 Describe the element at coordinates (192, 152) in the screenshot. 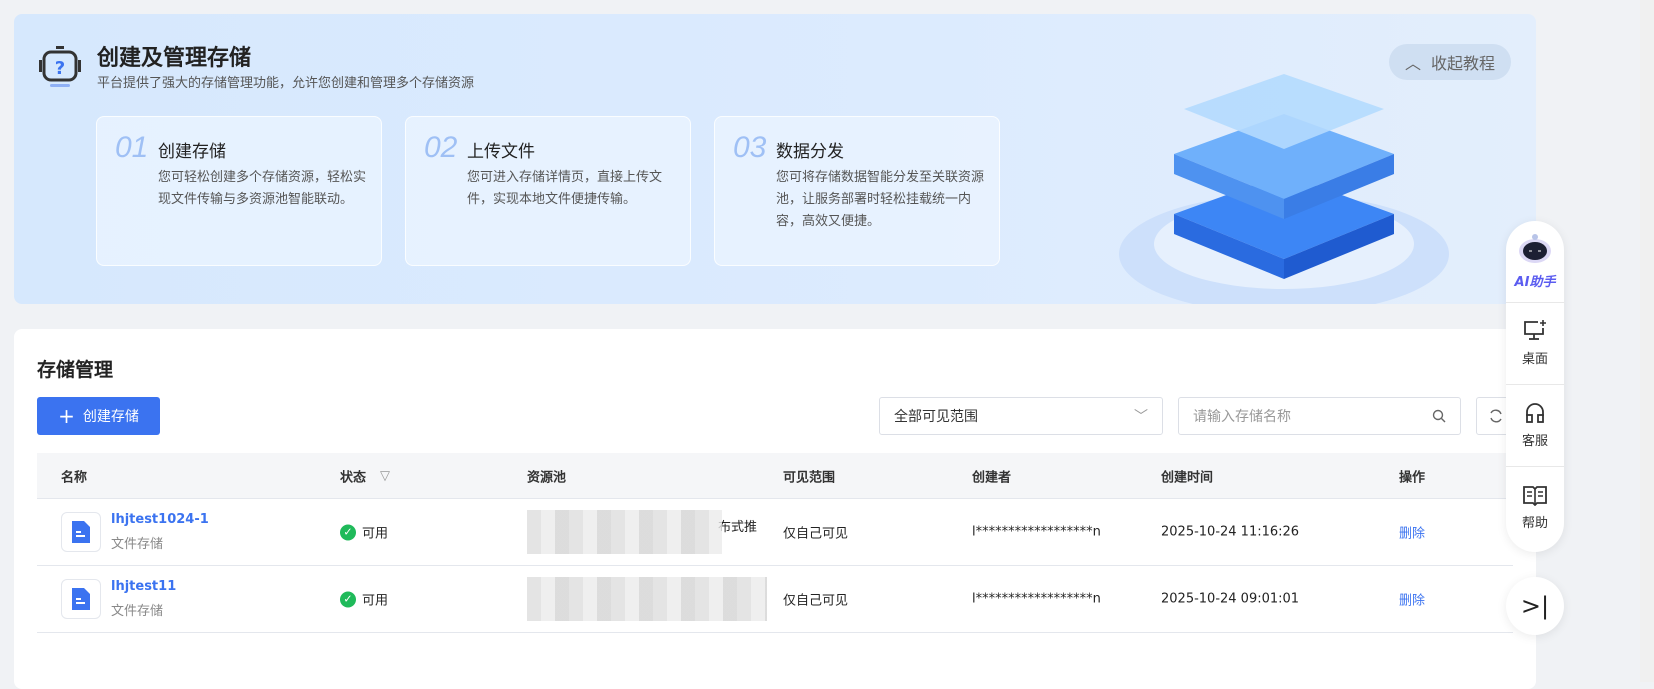

I see `step-title: 创建存储` at that location.